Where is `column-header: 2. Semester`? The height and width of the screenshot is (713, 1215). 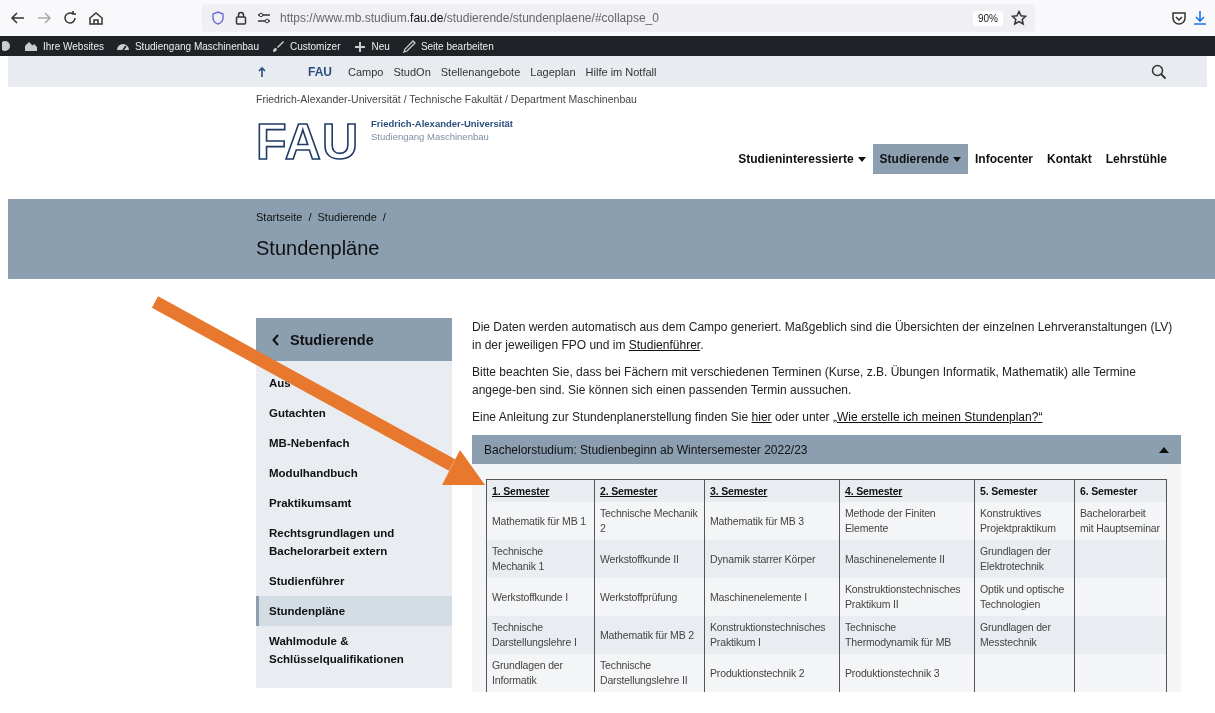 column-header: 2. Semester is located at coordinates (649, 490).